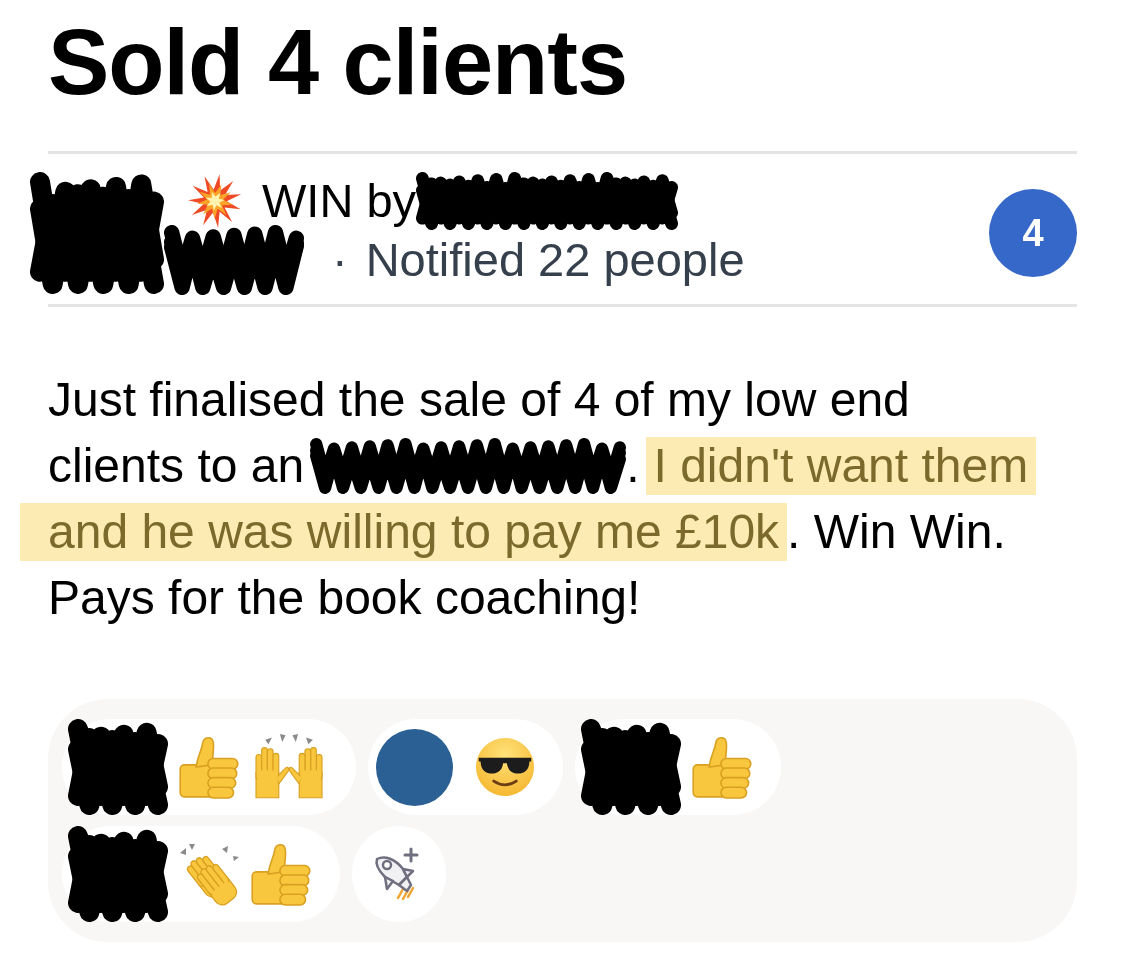 This screenshot has width=1125, height=957. I want to click on sunglasses-face-icon, so click(505, 767).